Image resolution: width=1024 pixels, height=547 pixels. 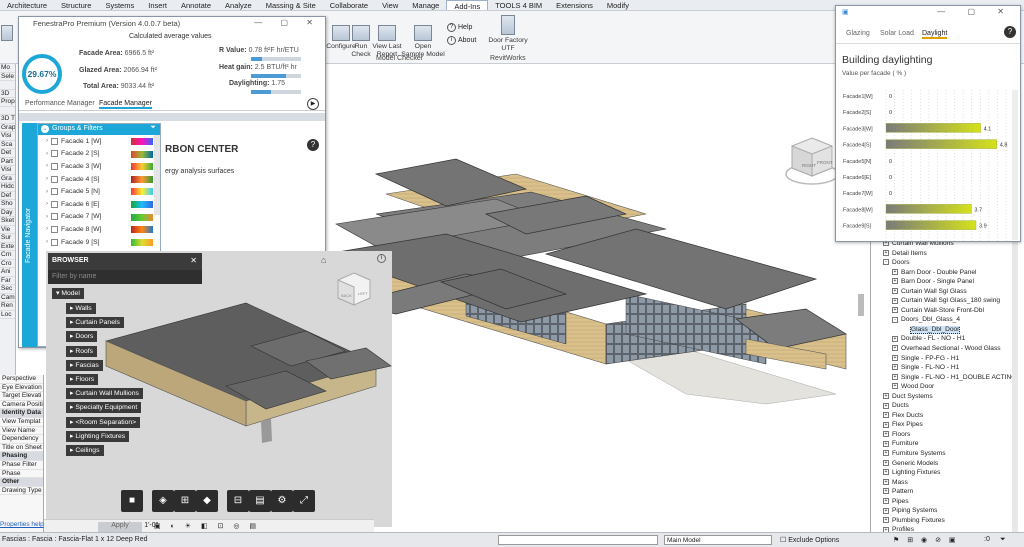 I want to click on palette-item: Hidc, so click(x=7, y=187).